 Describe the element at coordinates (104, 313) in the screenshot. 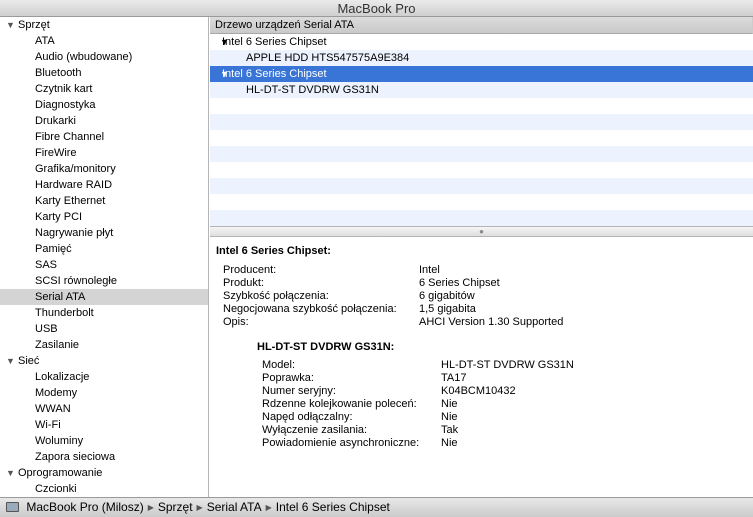

I see `sidebar-item-thunderbolt: Thunderbolt` at that location.